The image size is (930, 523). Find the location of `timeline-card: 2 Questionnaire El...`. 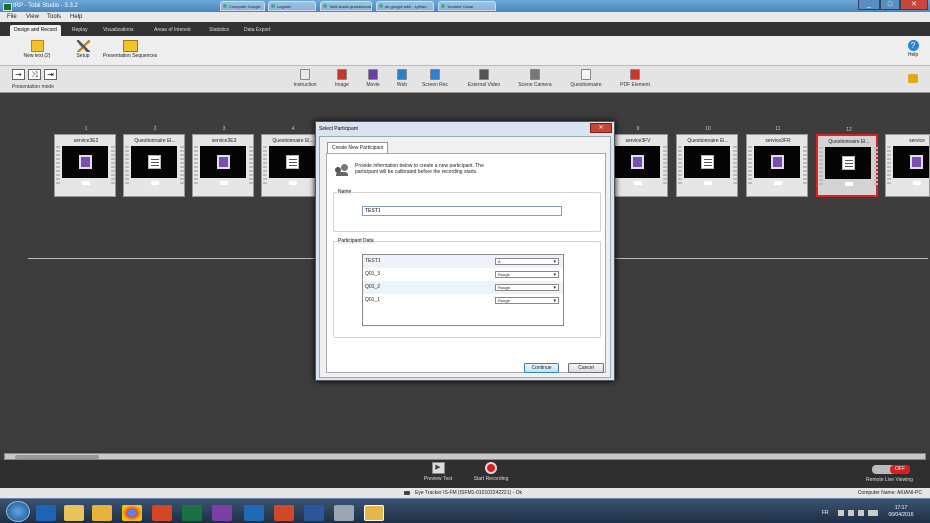

timeline-card: 2 Questionnaire El... is located at coordinates (154, 161).